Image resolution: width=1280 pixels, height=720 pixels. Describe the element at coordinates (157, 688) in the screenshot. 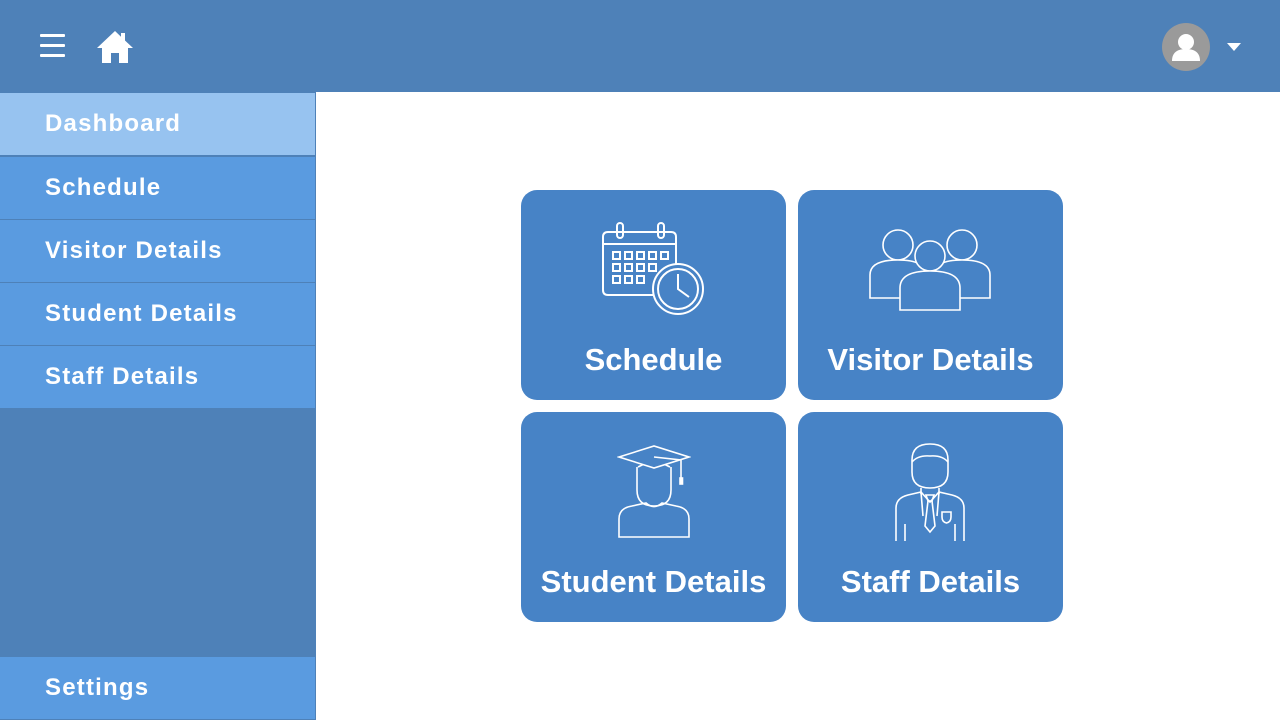

I see `sidebar-item-settings: Settings` at that location.